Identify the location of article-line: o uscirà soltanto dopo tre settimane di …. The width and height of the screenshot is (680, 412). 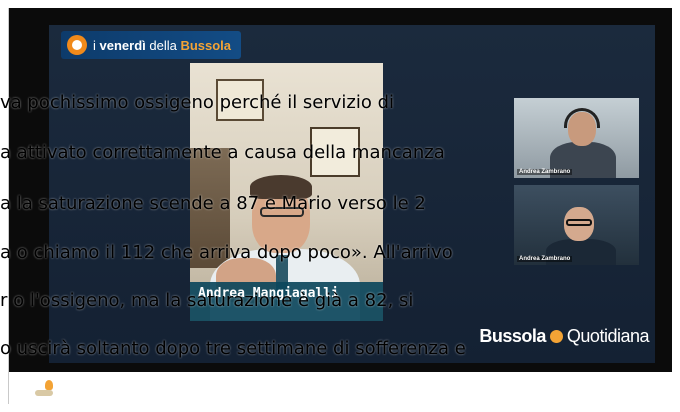
(233, 348).